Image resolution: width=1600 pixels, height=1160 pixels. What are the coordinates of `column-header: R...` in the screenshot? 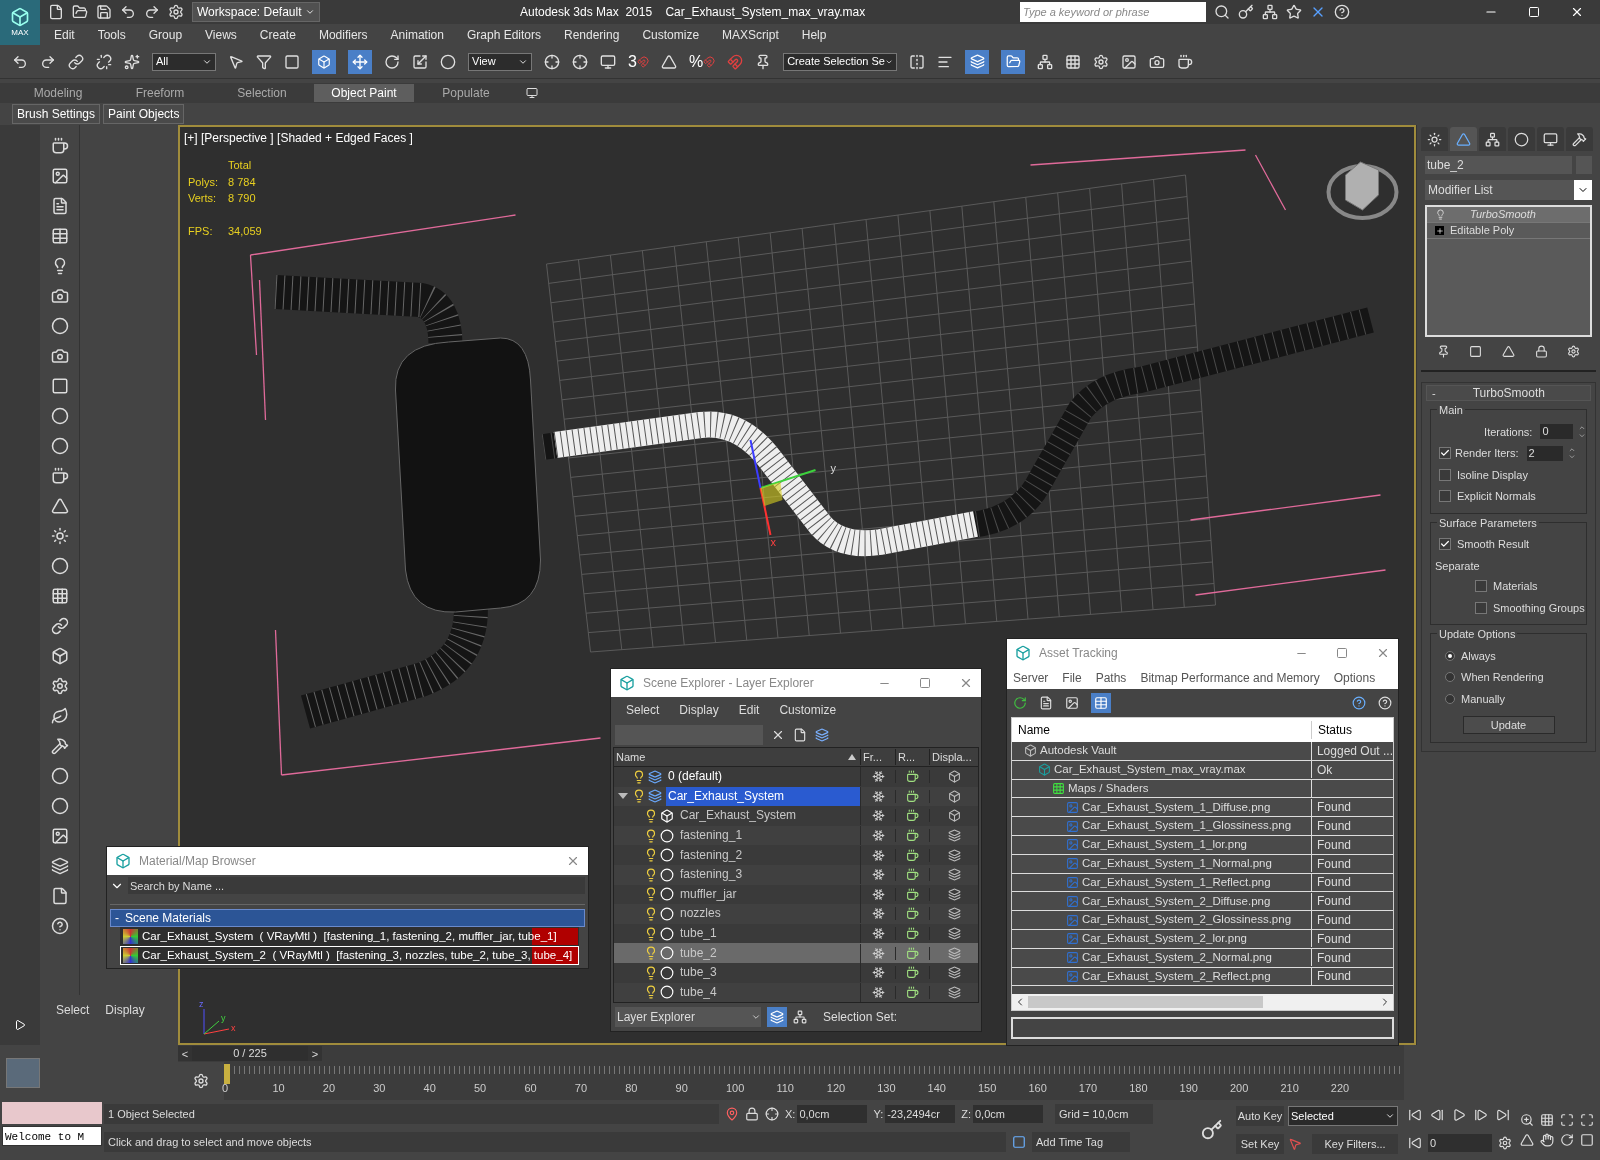 It's located at (913, 757).